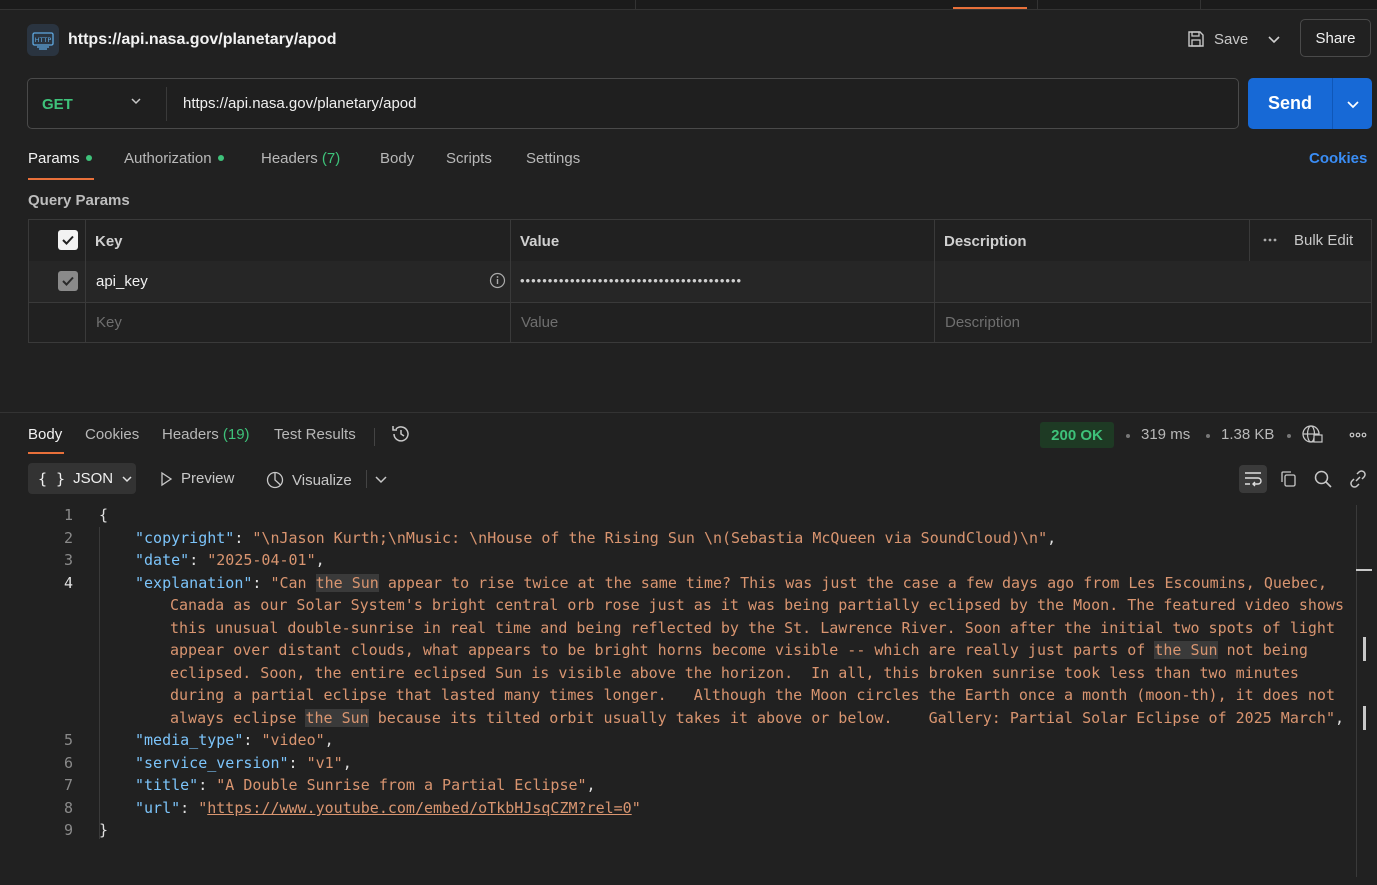  Describe the element at coordinates (202, 40) in the screenshot. I see `request-title: https://api.nasa.gov/planetary/apod` at that location.